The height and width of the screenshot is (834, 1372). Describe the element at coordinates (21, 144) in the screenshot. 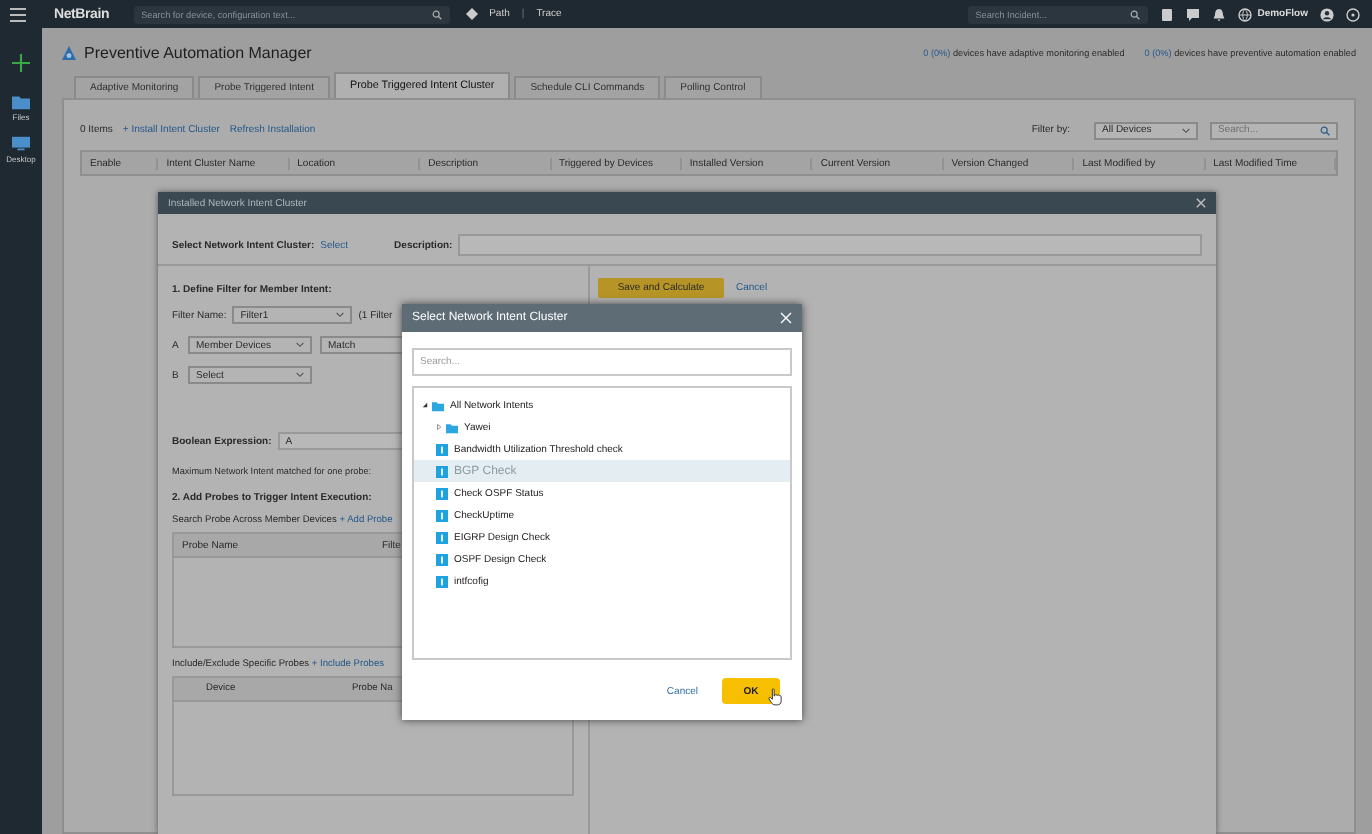

I see `monitor-icon` at that location.